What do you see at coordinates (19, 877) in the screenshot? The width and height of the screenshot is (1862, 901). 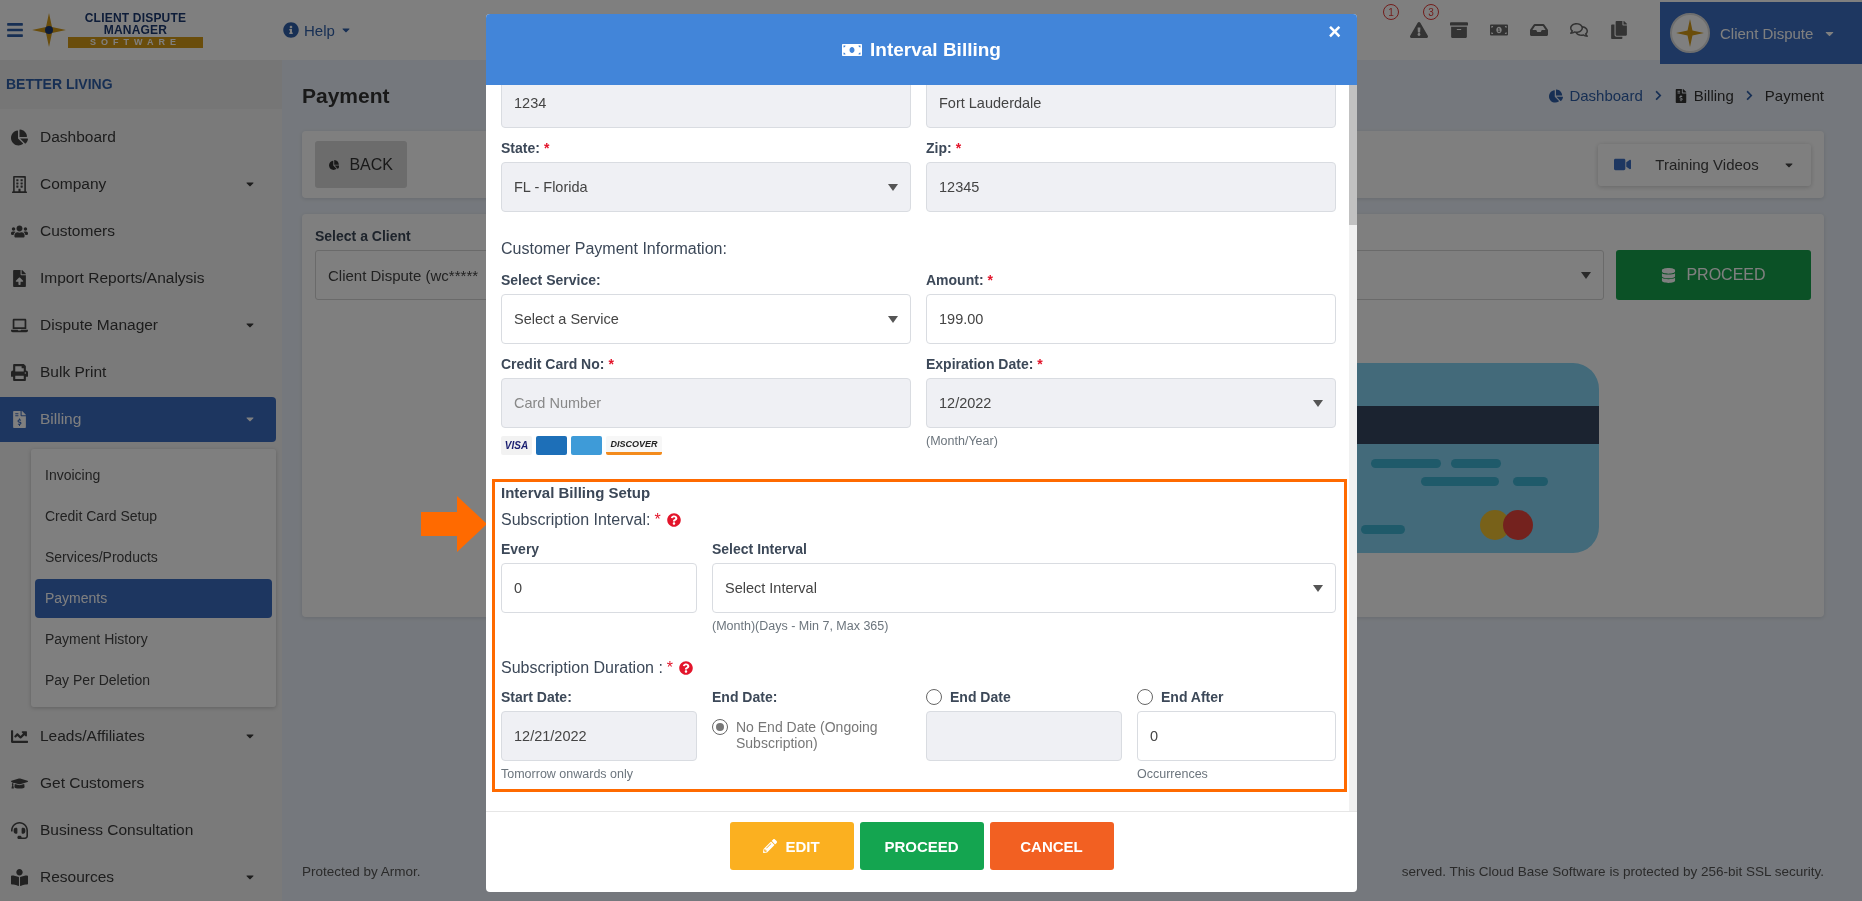 I see `reader-icon` at bounding box center [19, 877].